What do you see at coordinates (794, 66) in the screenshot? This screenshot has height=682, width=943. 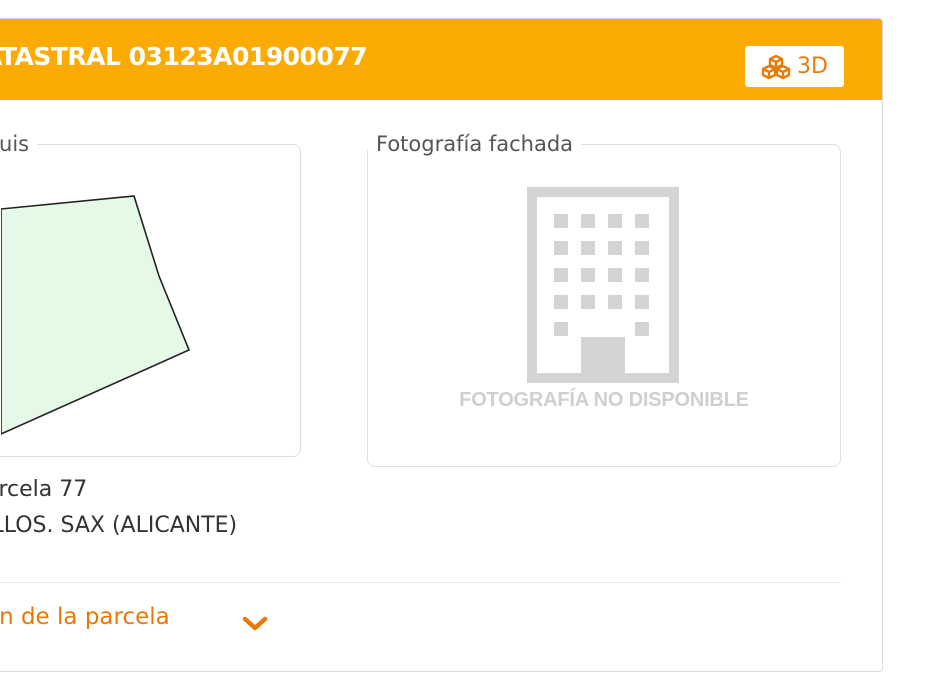 I see `view-3d-button: 3D` at bounding box center [794, 66].